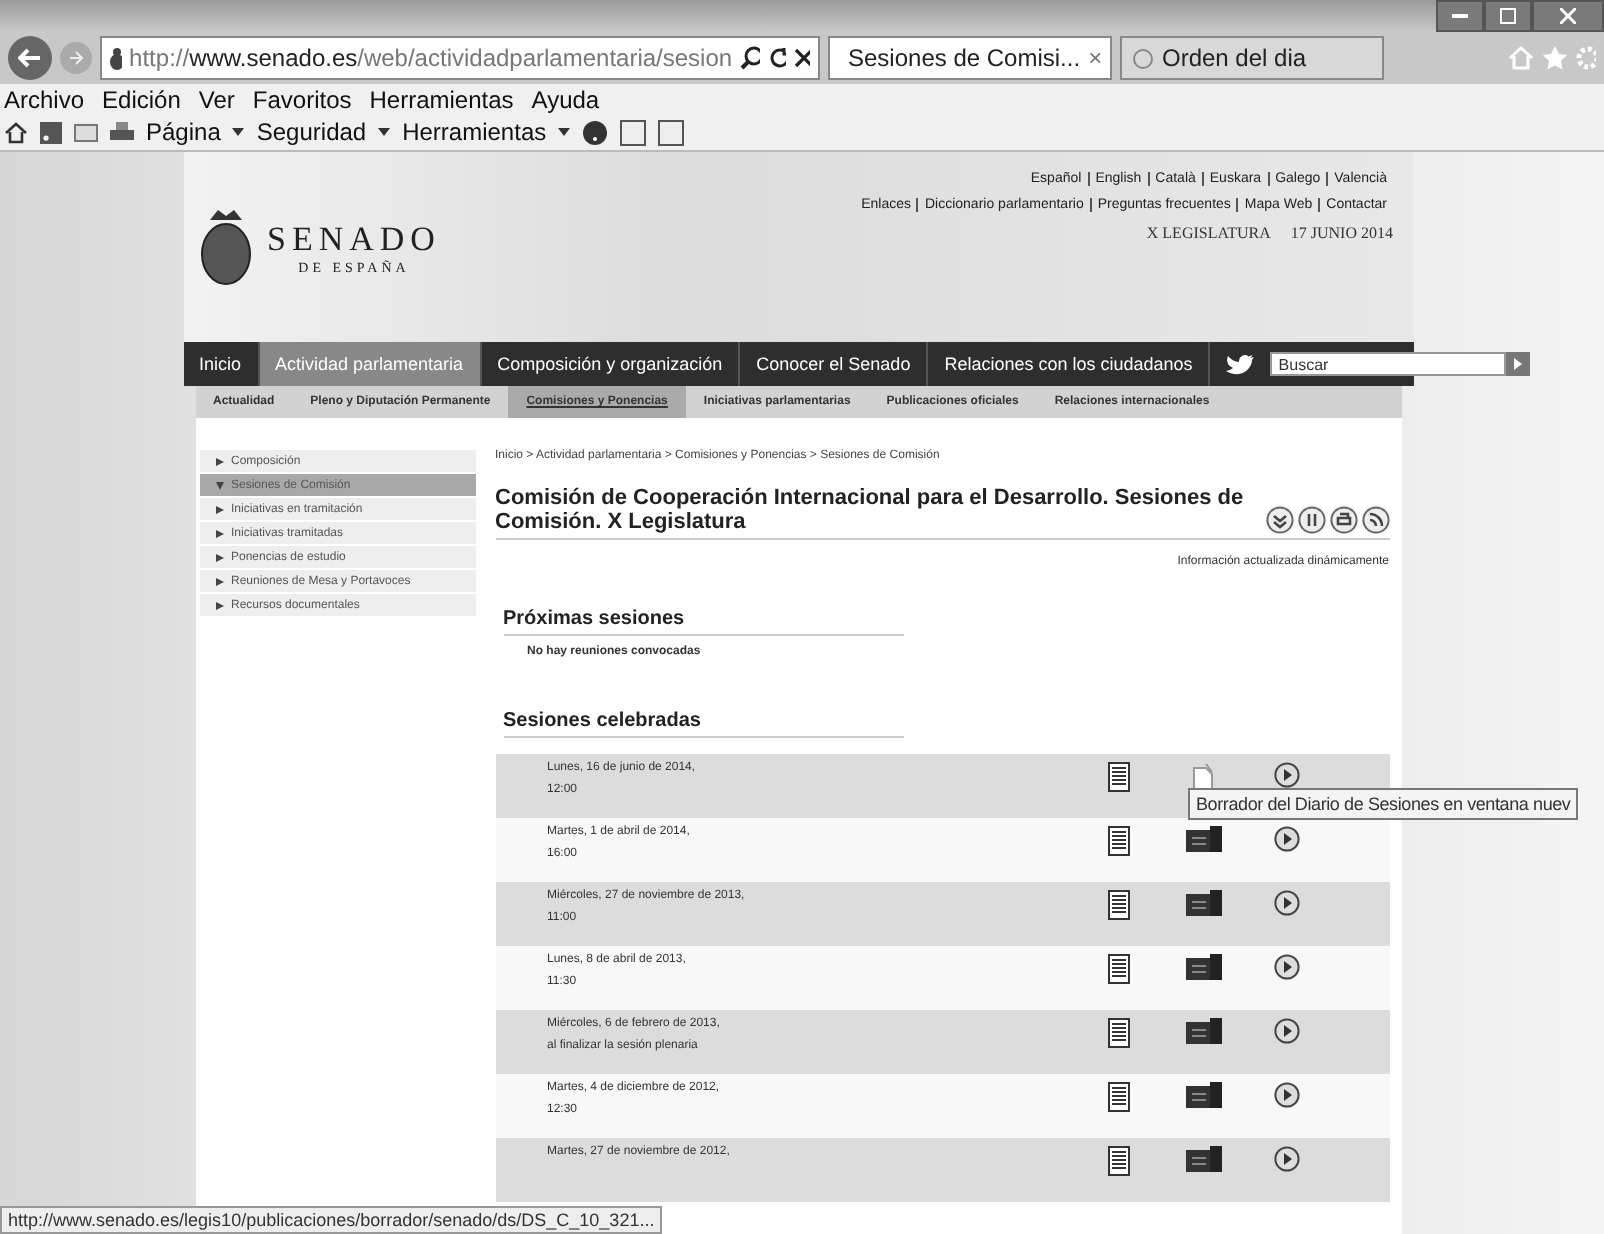  What do you see at coordinates (1388, 364) in the screenshot?
I see `search-field: Buscar` at bounding box center [1388, 364].